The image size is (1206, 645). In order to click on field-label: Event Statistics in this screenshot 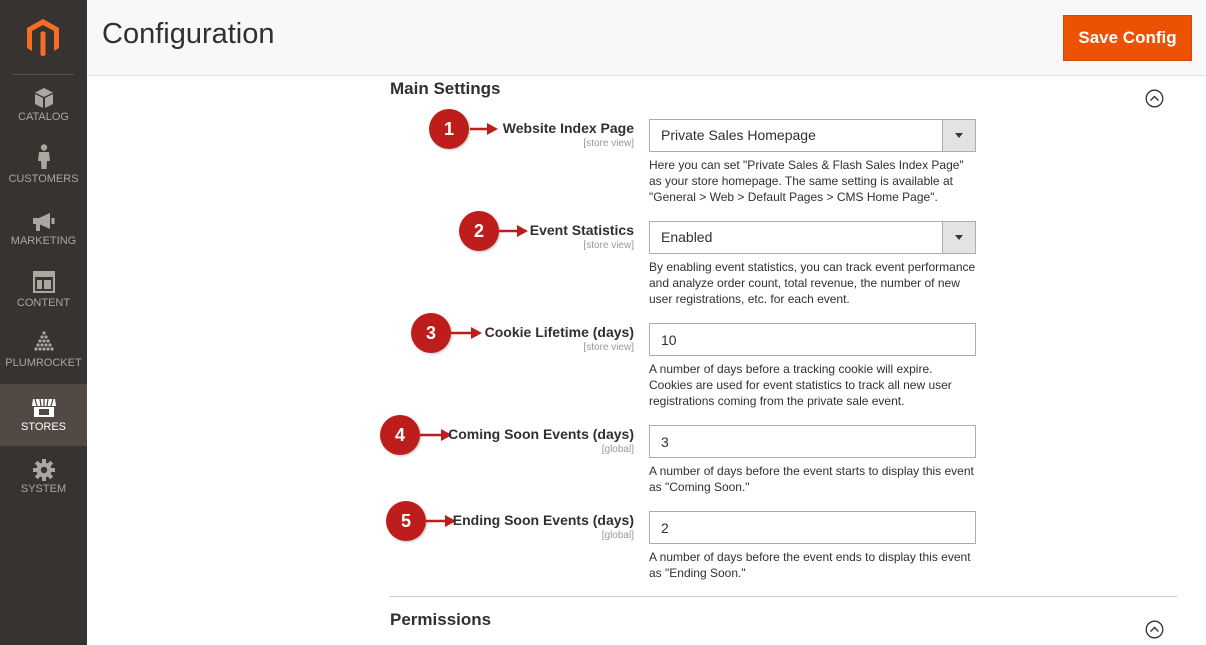, I will do `click(581, 230)`.